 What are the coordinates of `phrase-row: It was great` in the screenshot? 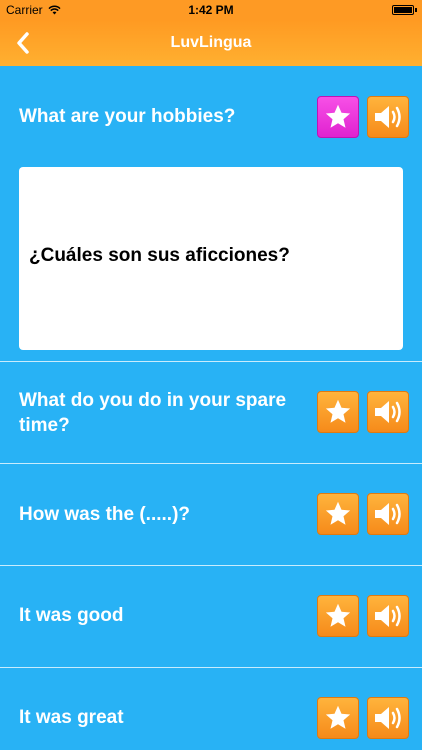 It's located at (211, 709).